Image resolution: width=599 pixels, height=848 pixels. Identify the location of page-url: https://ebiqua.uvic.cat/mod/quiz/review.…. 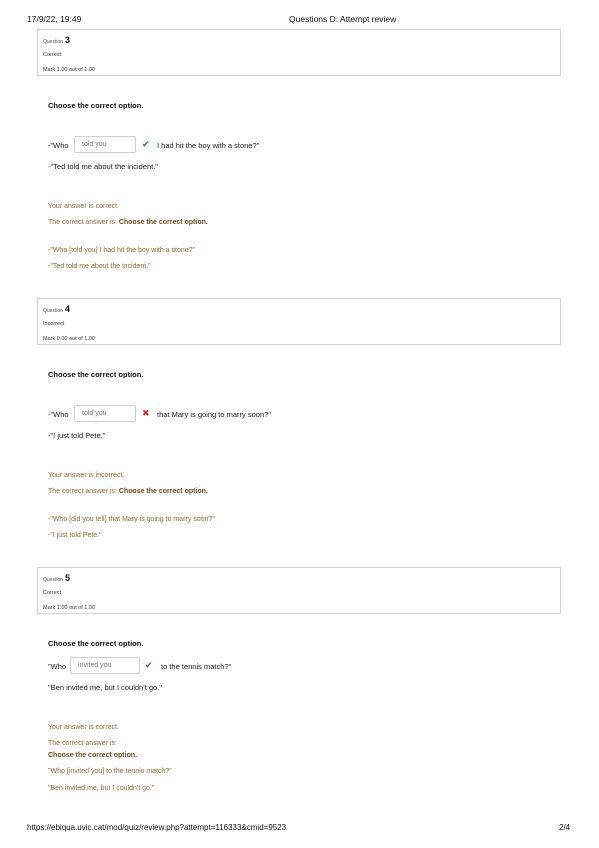
(157, 827).